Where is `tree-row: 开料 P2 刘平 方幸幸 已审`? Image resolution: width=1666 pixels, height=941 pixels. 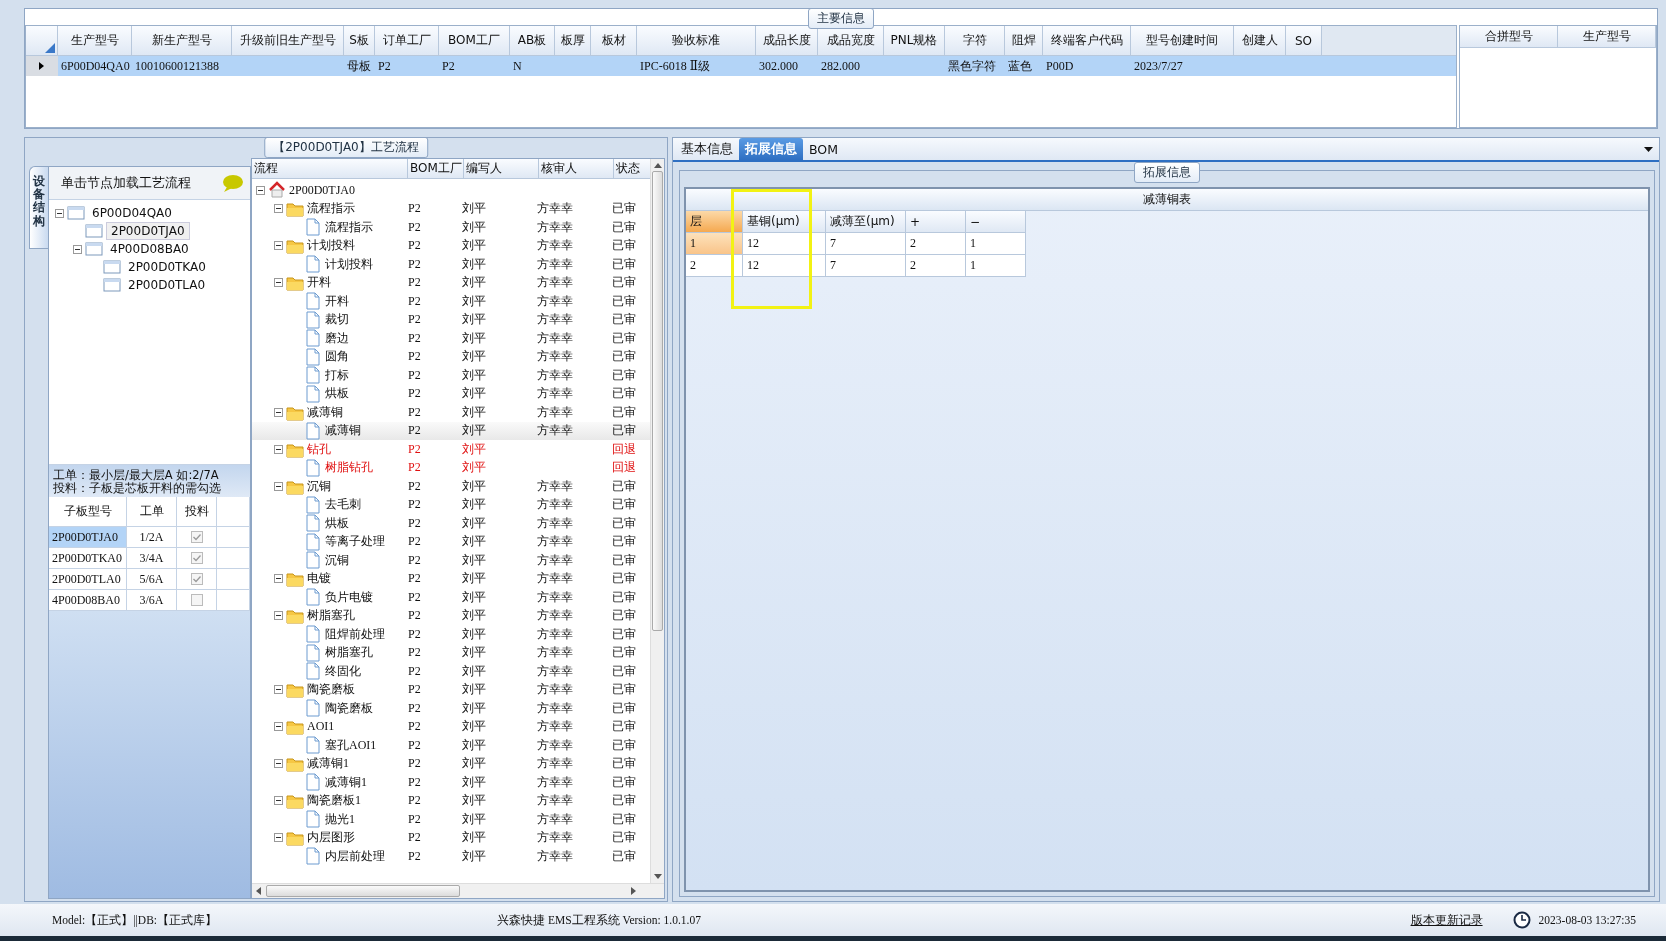 tree-row: 开料 P2 刘平 方幸幸 已审 is located at coordinates (451, 301).